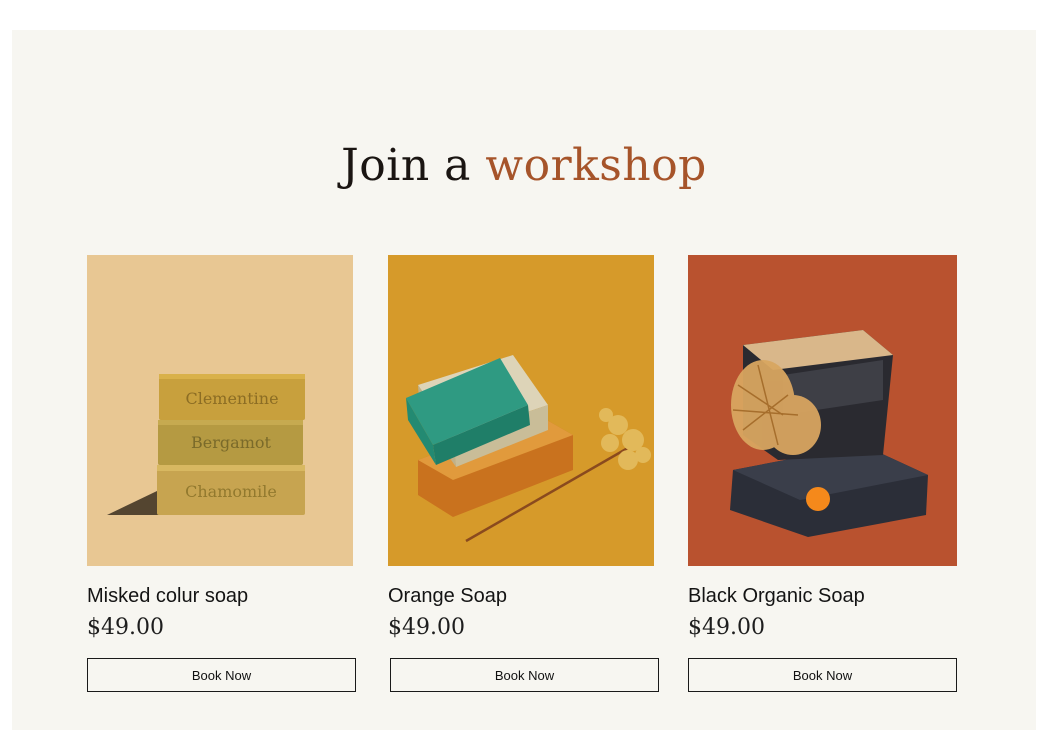 The width and height of the screenshot is (1049, 746). What do you see at coordinates (776, 596) in the screenshot?
I see `product-name: Black Organic Soap` at bounding box center [776, 596].